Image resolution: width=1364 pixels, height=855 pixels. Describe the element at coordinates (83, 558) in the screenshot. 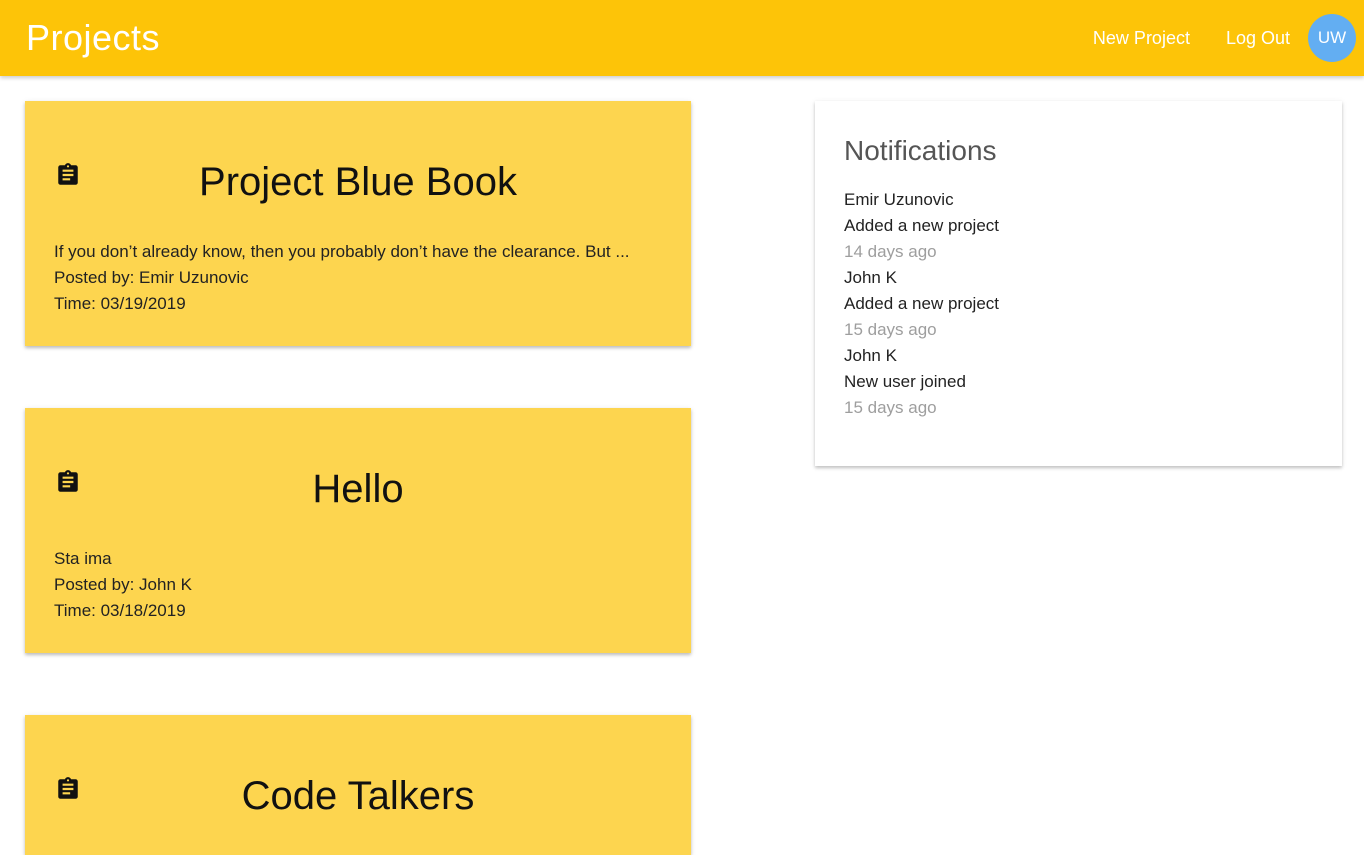

I see `project-summary: Sta ima` at that location.